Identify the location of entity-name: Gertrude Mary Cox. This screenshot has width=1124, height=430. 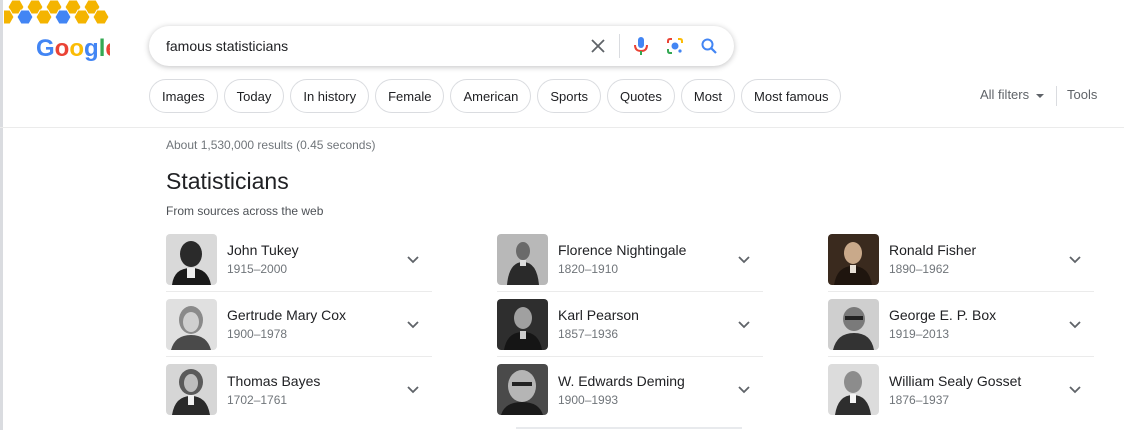
(287, 315).